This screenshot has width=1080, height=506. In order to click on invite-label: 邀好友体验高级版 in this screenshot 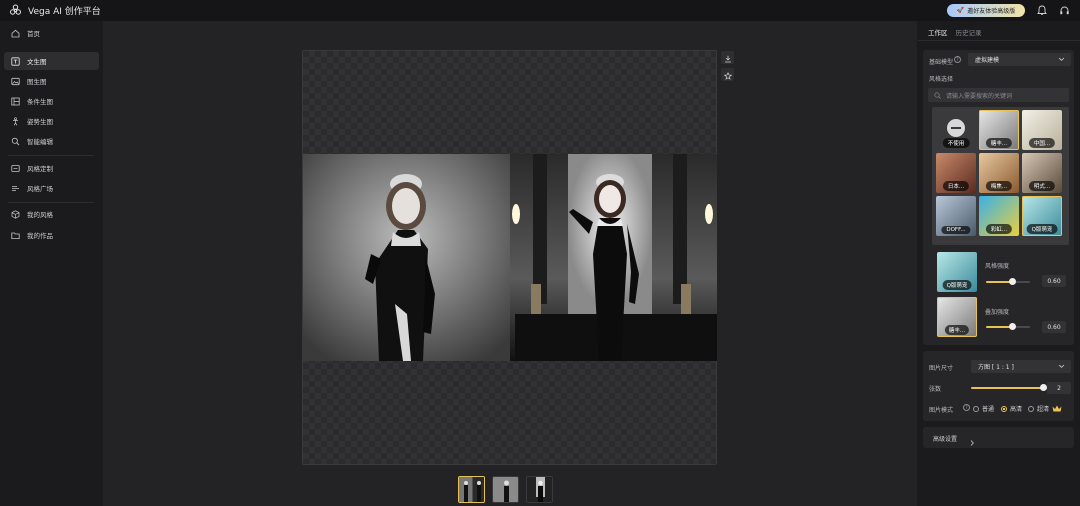, I will do `click(991, 11)`.